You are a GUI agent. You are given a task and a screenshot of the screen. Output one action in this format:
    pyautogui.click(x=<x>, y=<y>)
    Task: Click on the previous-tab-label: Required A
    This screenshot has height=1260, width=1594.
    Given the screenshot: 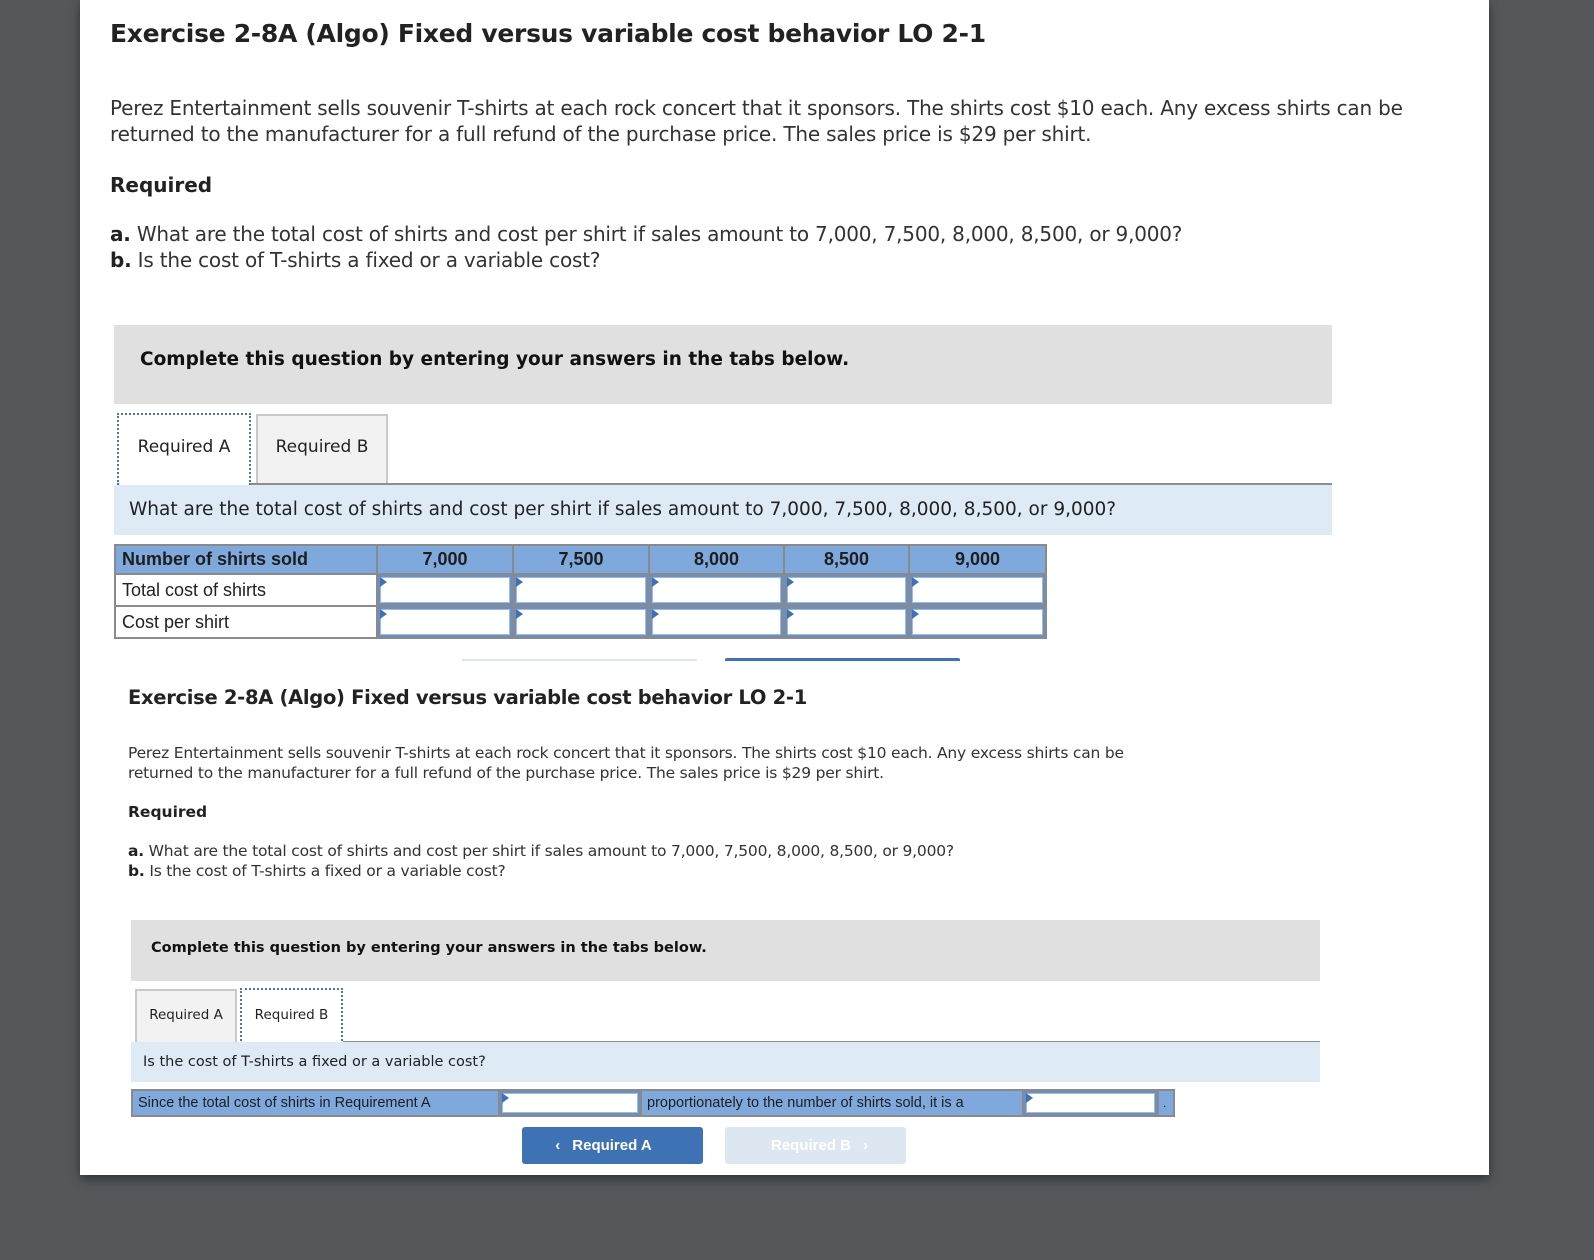 What is the action you would take?
    pyautogui.click(x=612, y=1145)
    